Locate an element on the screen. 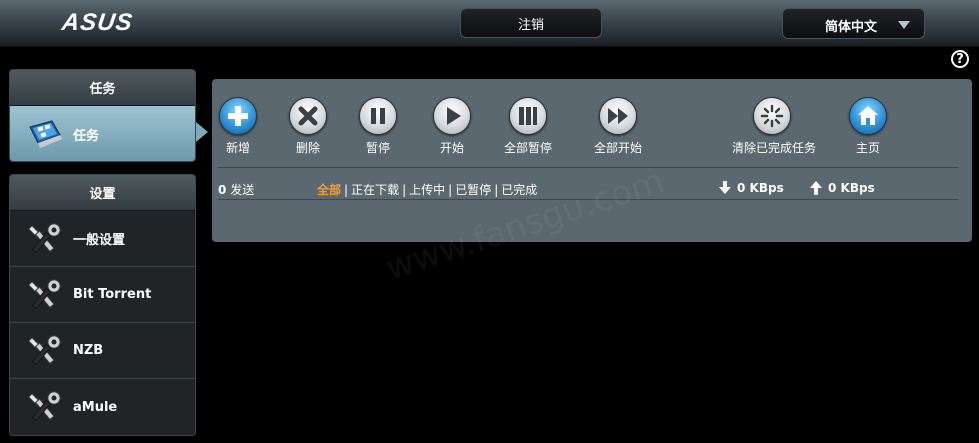  task-count: 0 发送 is located at coordinates (236, 189).